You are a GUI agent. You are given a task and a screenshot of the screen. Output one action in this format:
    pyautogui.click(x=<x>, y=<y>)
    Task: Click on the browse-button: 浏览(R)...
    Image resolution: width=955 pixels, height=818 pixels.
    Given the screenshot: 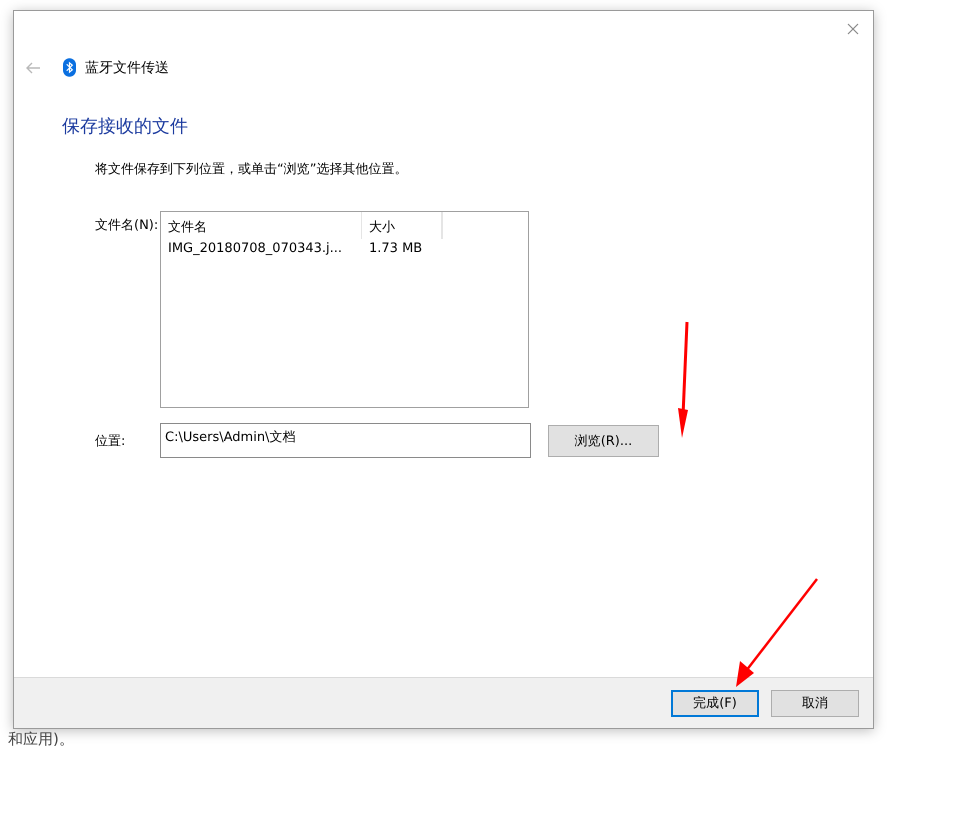 What is the action you would take?
    pyautogui.click(x=603, y=441)
    